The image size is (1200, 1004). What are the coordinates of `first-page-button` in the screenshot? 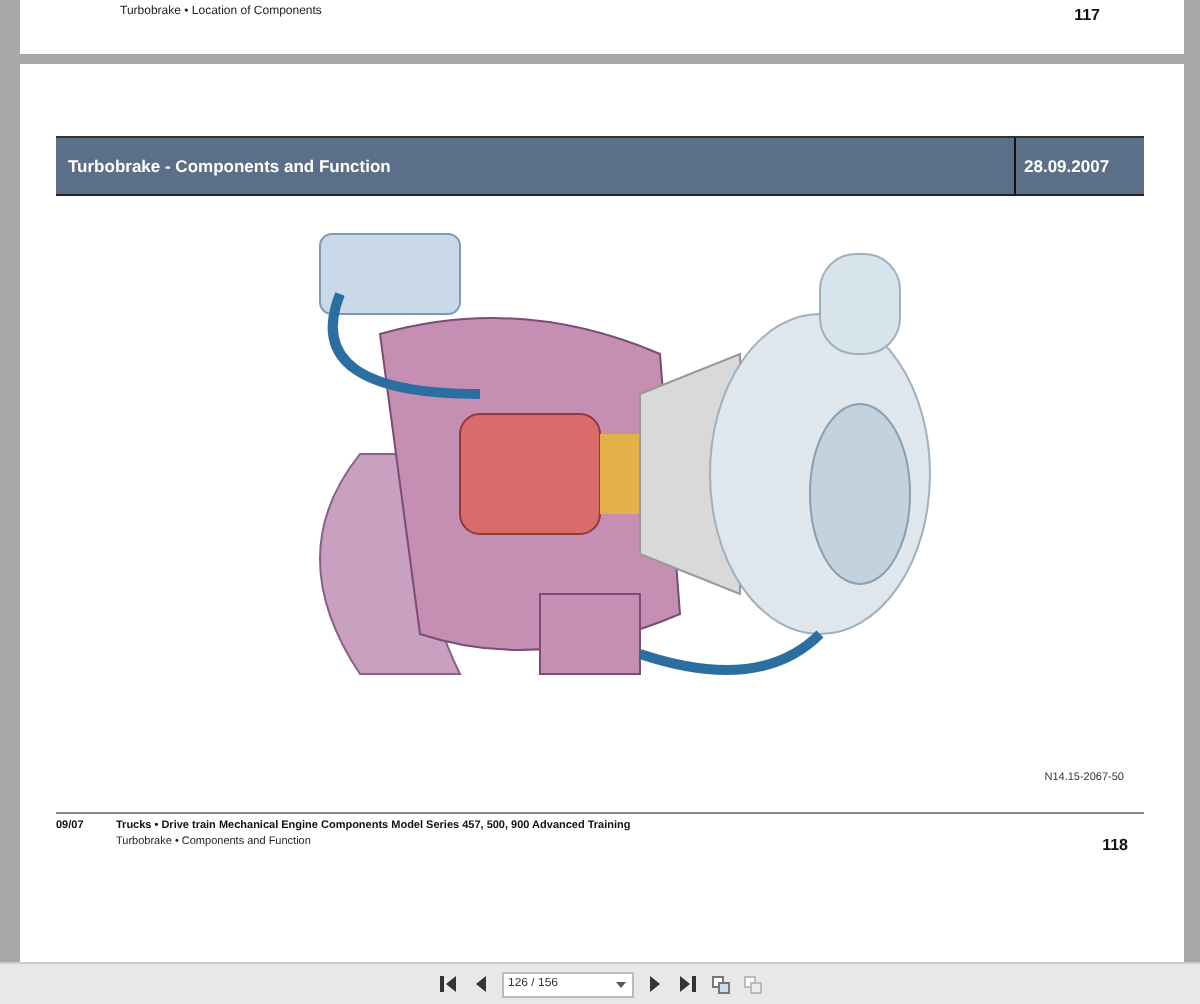 It's located at (448, 984).